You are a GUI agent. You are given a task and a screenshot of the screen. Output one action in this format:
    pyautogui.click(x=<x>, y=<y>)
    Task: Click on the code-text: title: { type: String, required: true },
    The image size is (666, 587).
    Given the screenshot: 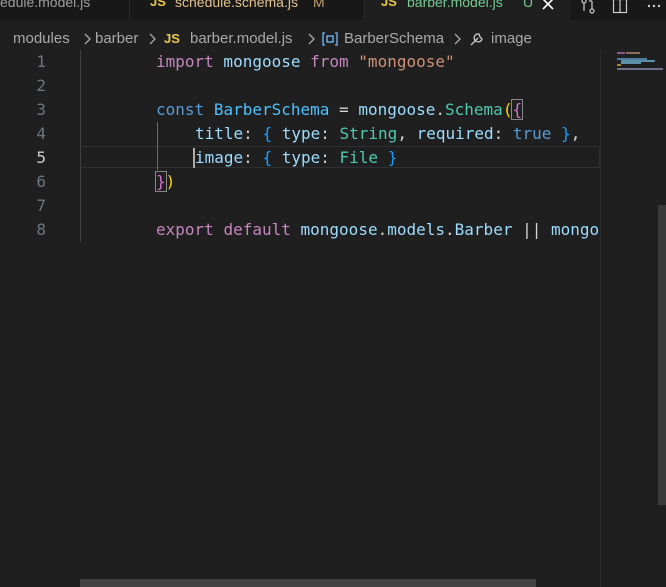 What is the action you would take?
    pyautogui.click(x=388, y=133)
    